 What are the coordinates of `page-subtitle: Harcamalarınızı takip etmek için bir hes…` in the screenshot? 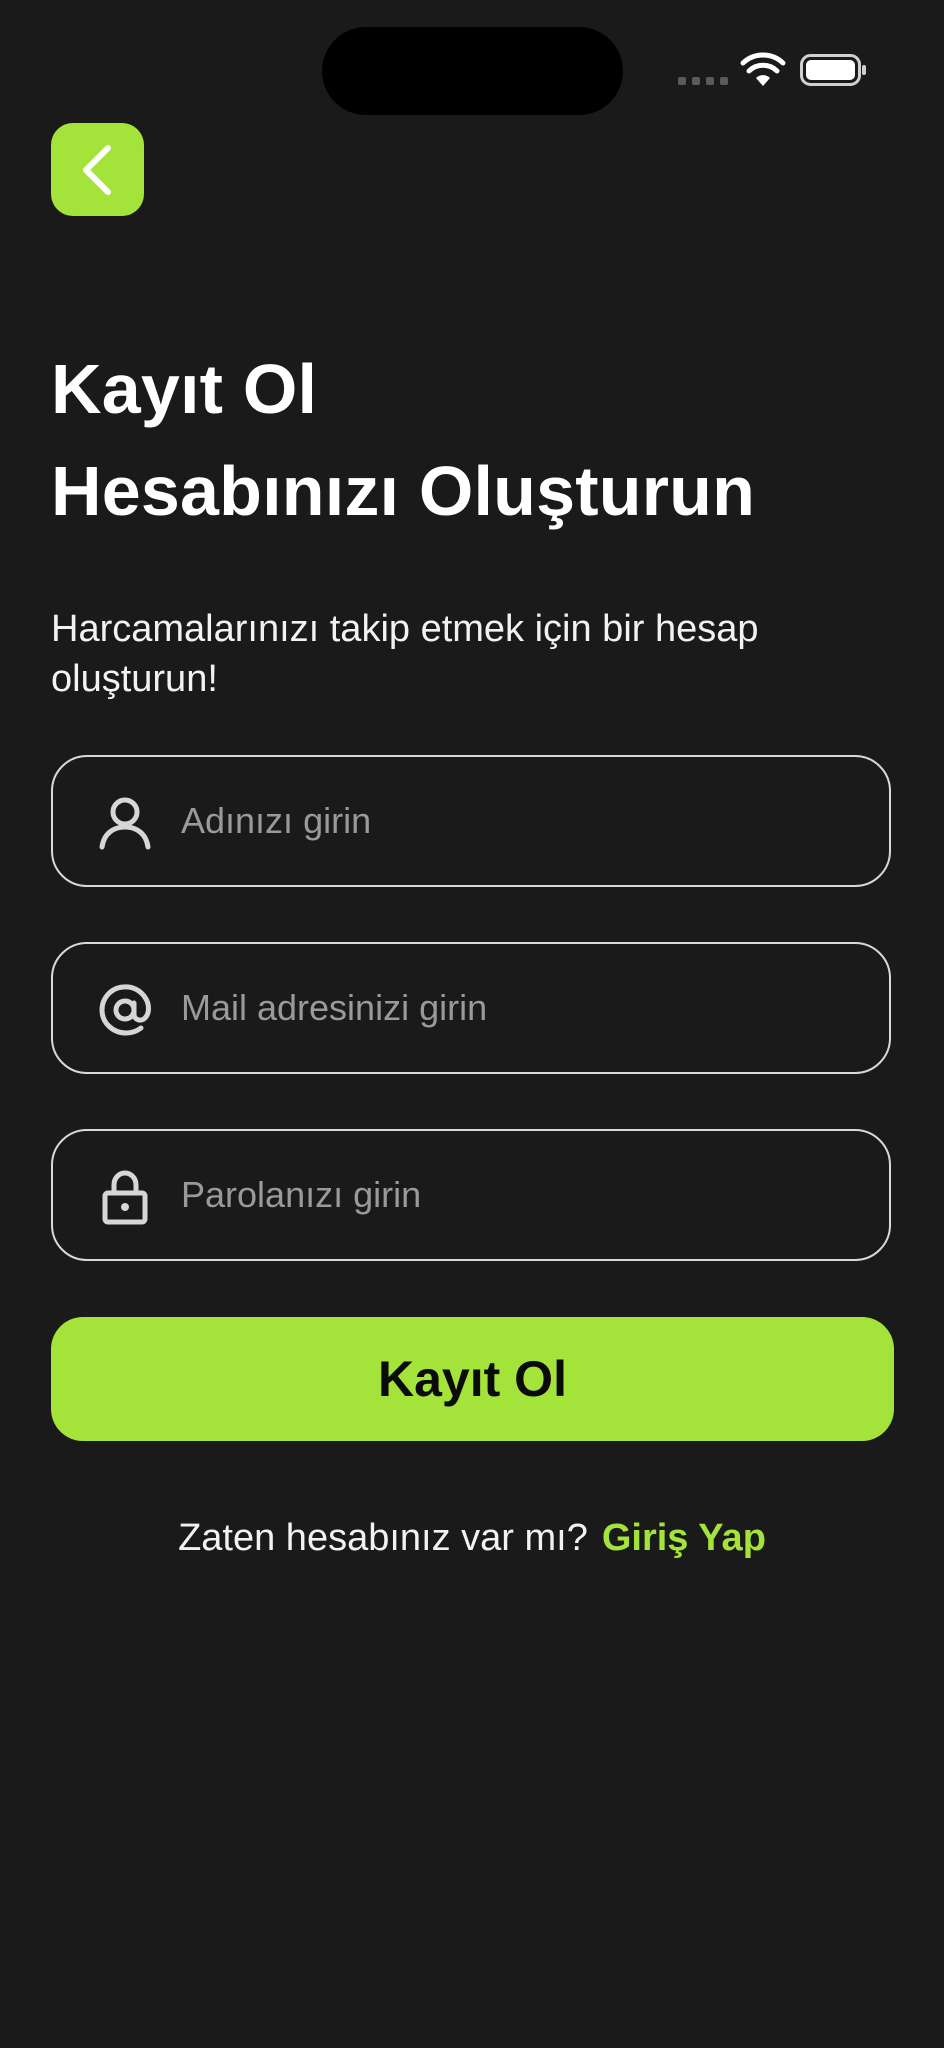 It's located at (405, 654).